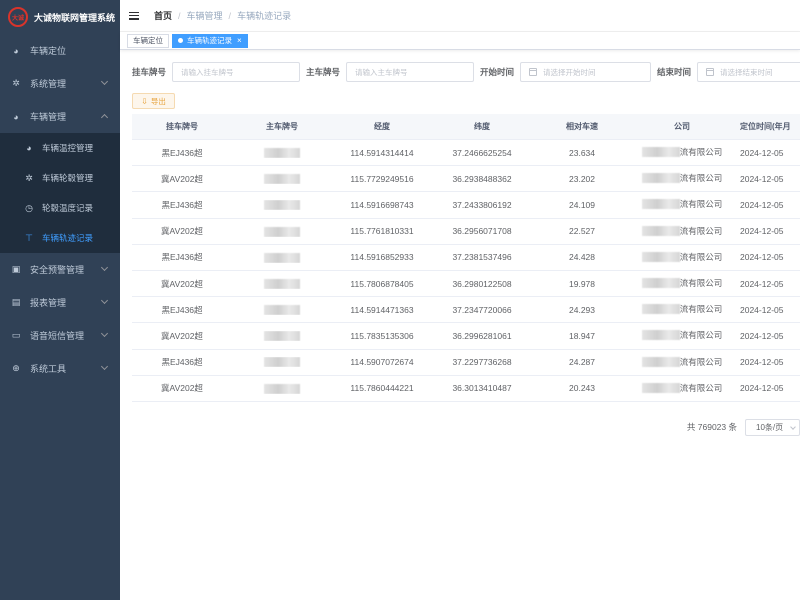  I want to click on close-icon: ×, so click(239, 41).